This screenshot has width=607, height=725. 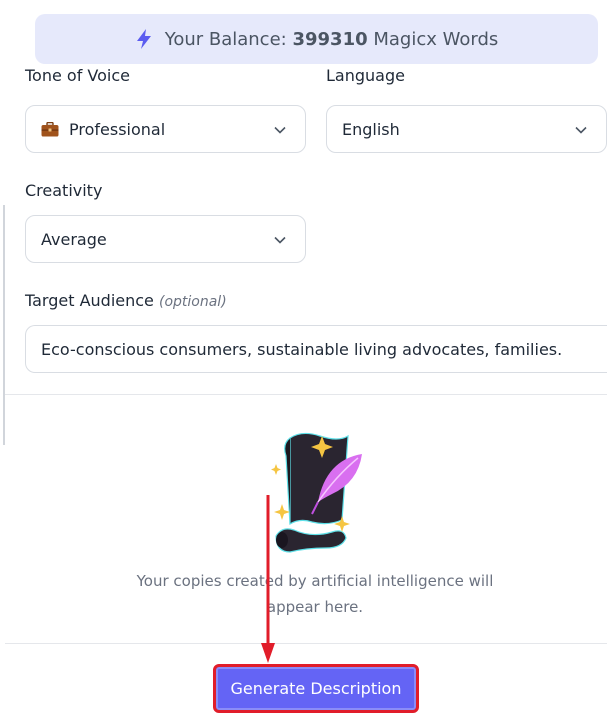 I want to click on balance-banner: Your Balance: 399310 Magicx Words, so click(x=316, y=39).